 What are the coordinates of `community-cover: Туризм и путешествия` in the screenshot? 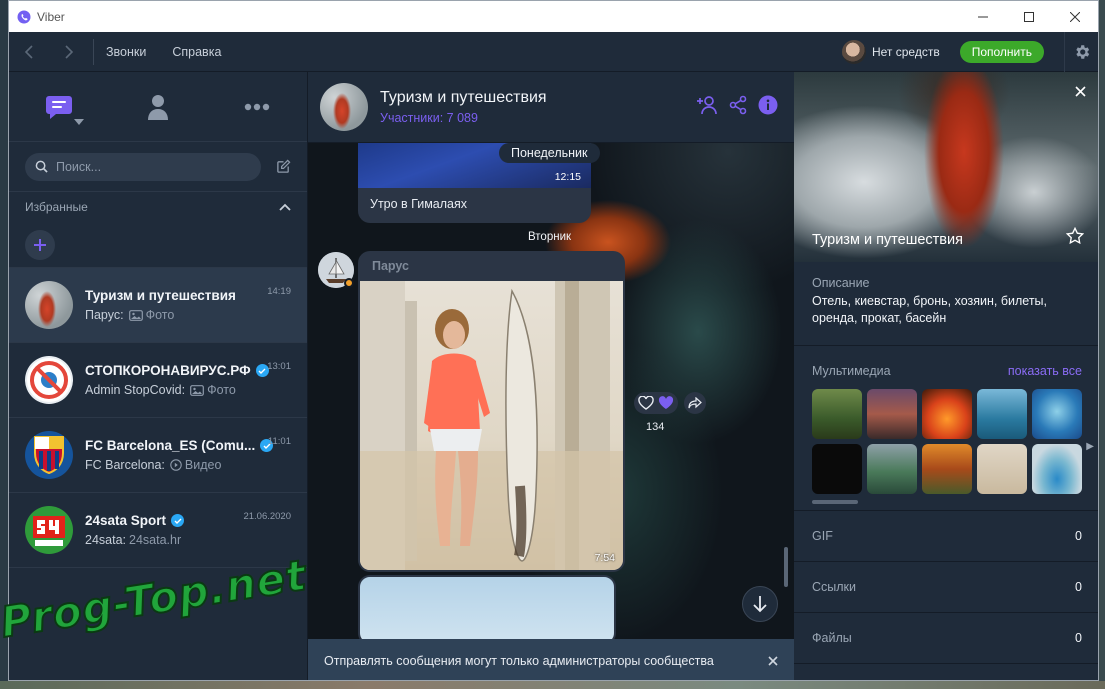 It's located at (946, 167).